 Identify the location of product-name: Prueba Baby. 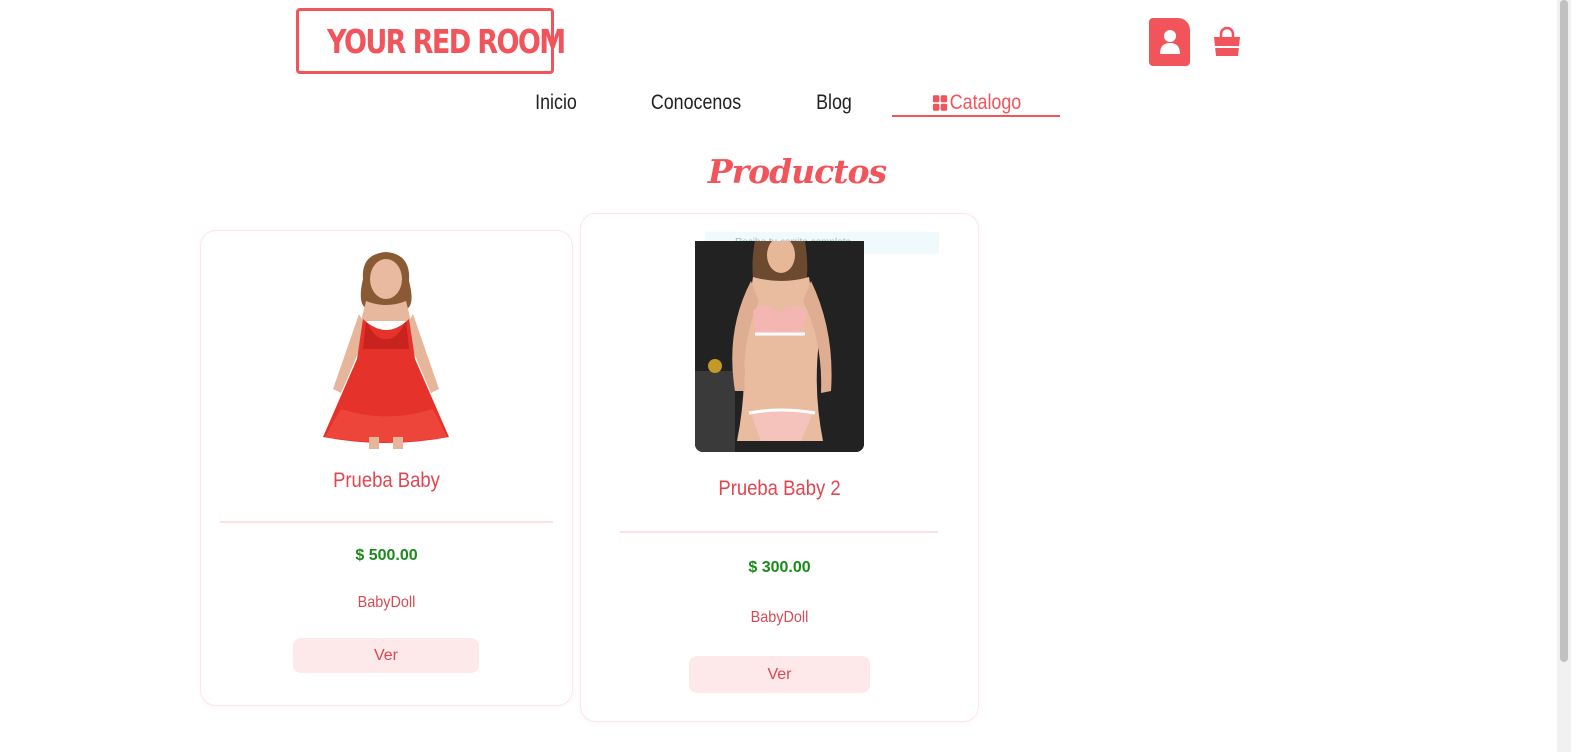
(386, 481).